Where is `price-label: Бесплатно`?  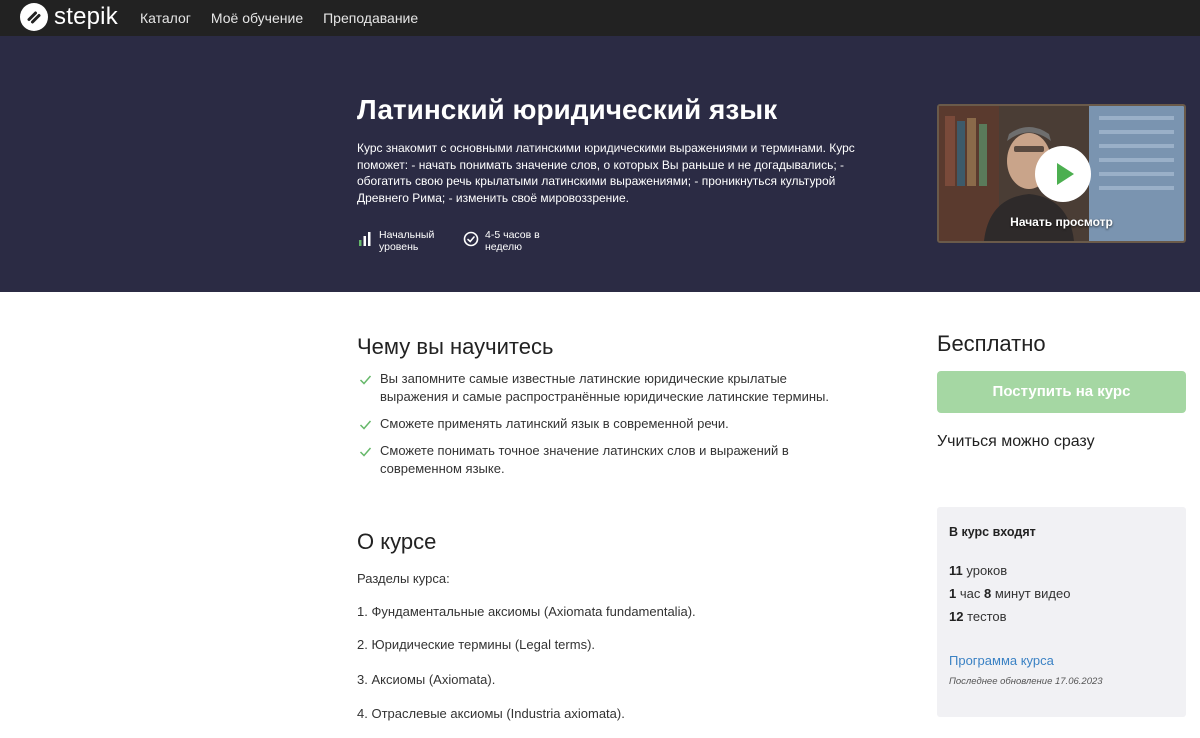
price-label: Бесплатно is located at coordinates (991, 343).